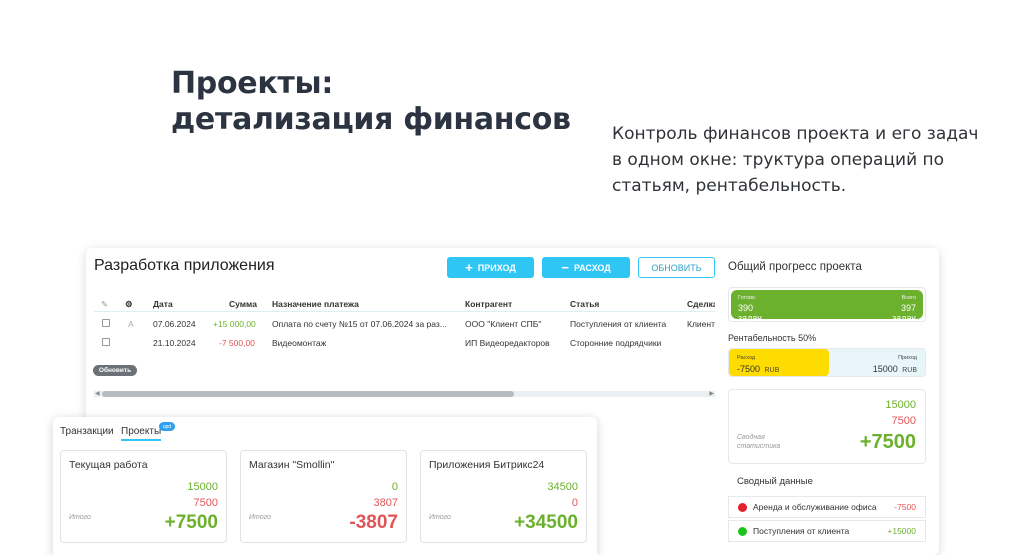  I want to click on progress-done-unit: задач, so click(750, 318).